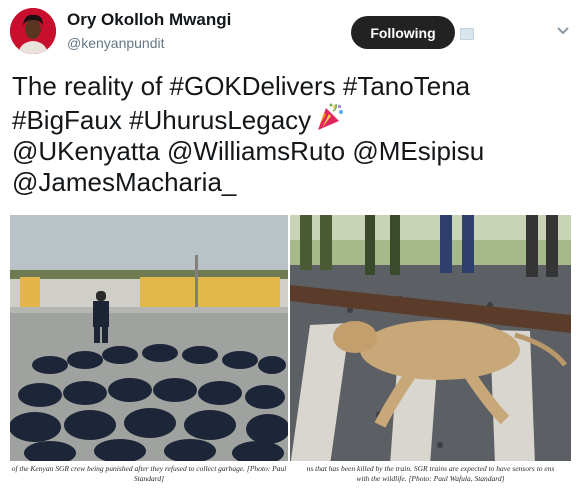  I want to click on avatar, so click(33, 31).